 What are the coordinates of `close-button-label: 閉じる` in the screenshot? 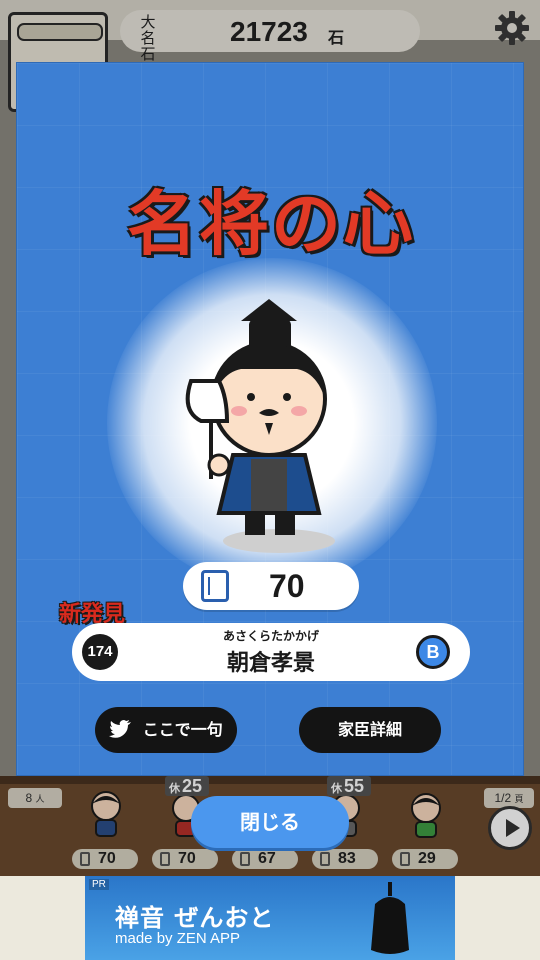 It's located at (270, 822).